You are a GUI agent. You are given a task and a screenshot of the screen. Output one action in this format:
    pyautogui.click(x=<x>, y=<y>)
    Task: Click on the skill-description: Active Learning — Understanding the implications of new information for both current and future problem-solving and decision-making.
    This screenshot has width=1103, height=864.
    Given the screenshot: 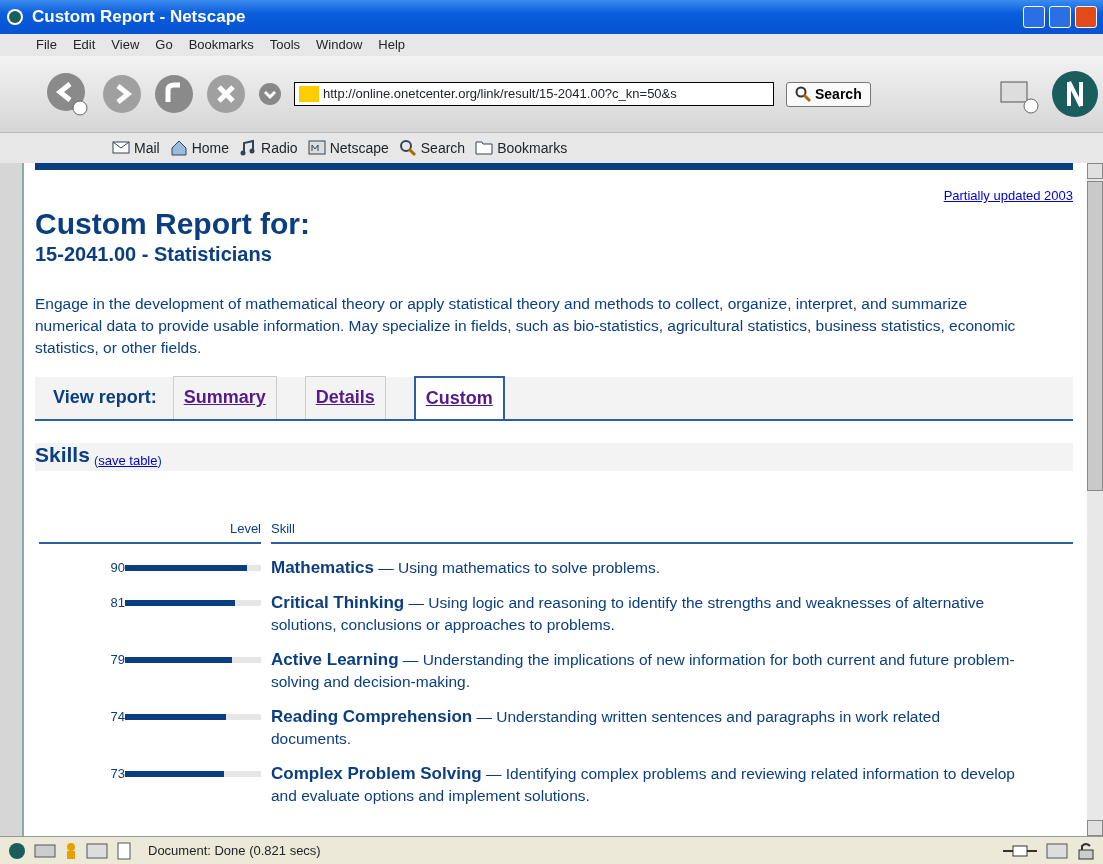 What is the action you would take?
    pyautogui.click(x=643, y=670)
    